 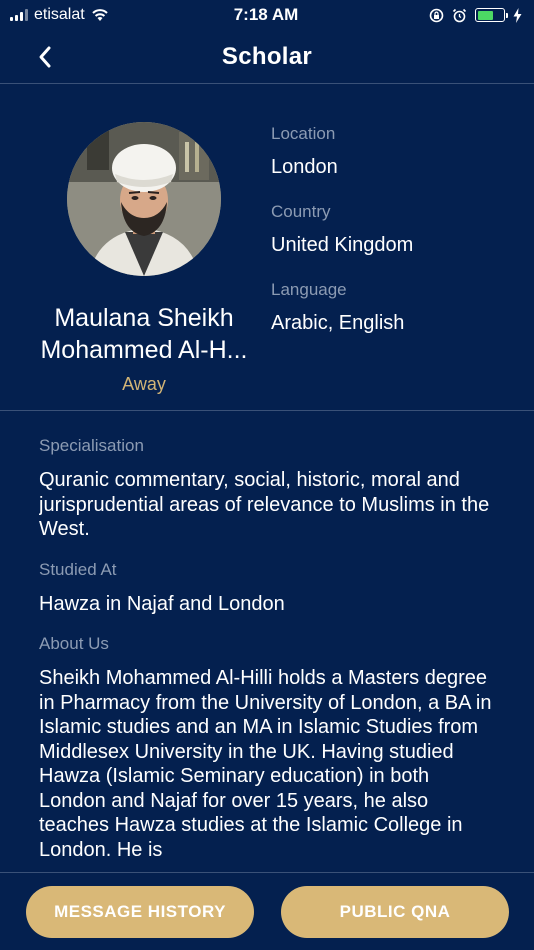 I want to click on back-button, so click(x=45, y=57).